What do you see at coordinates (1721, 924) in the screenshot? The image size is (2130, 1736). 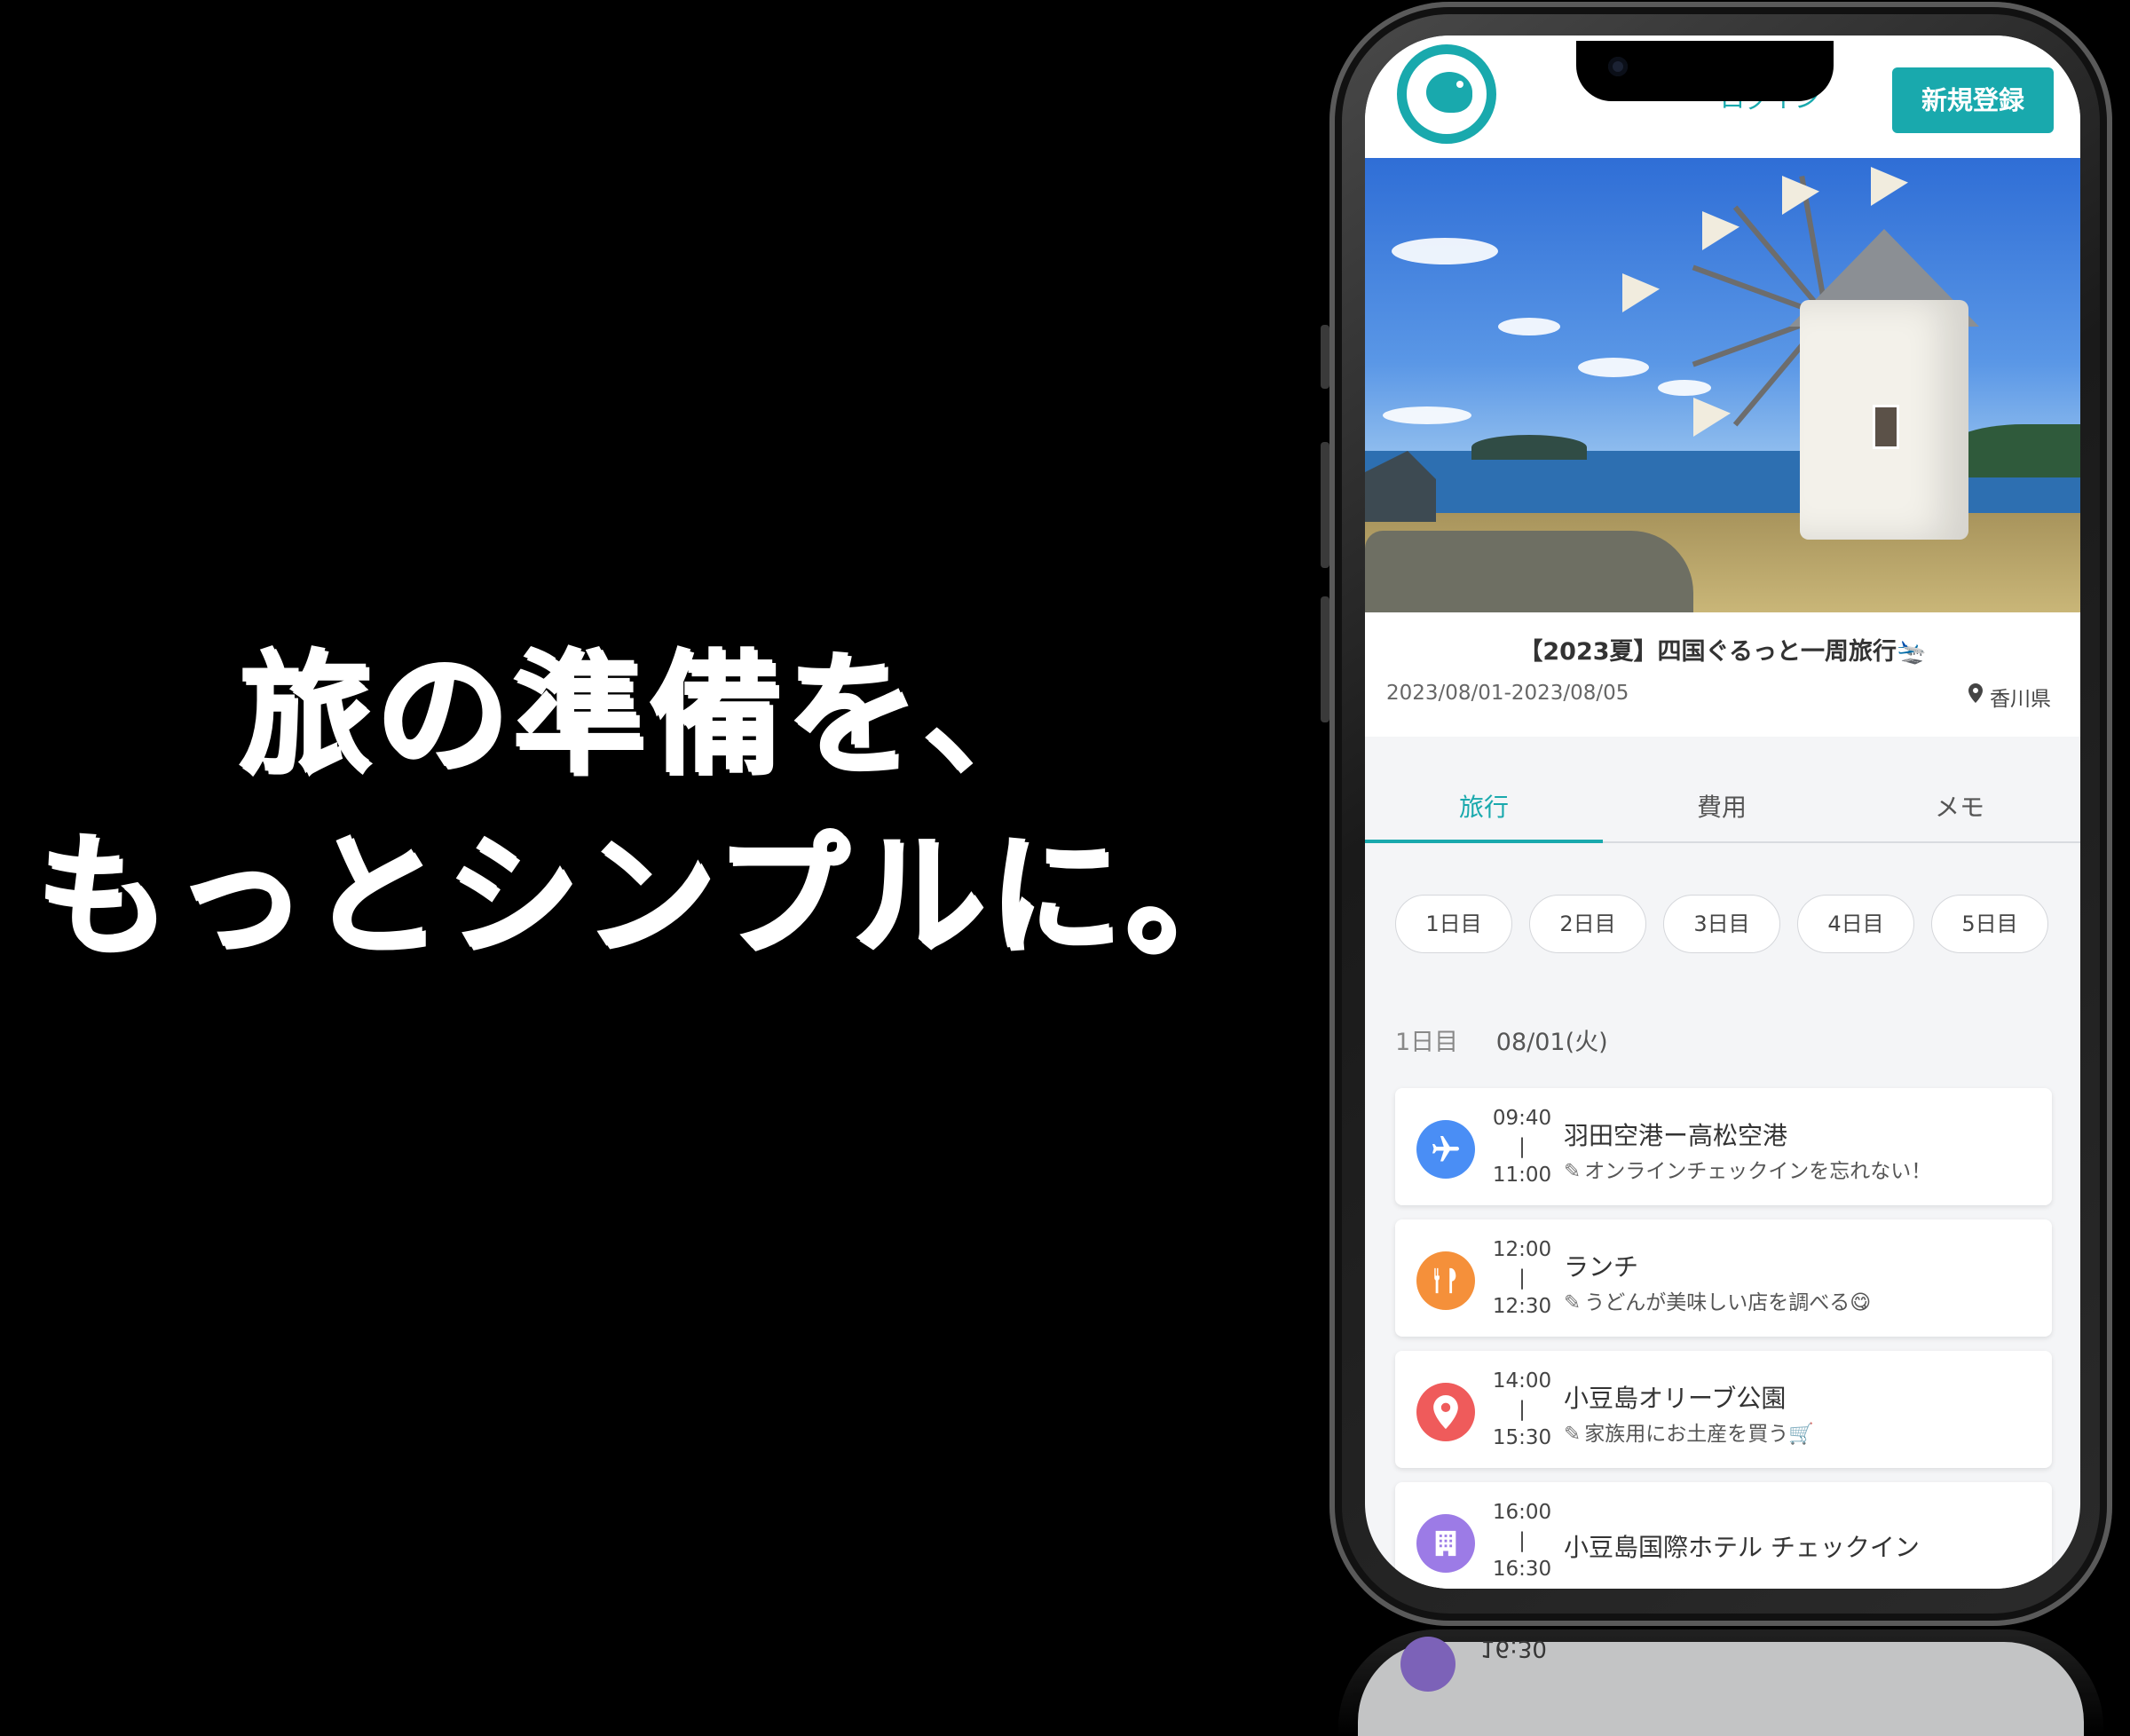 I see `day-pill-3: 3日目` at bounding box center [1721, 924].